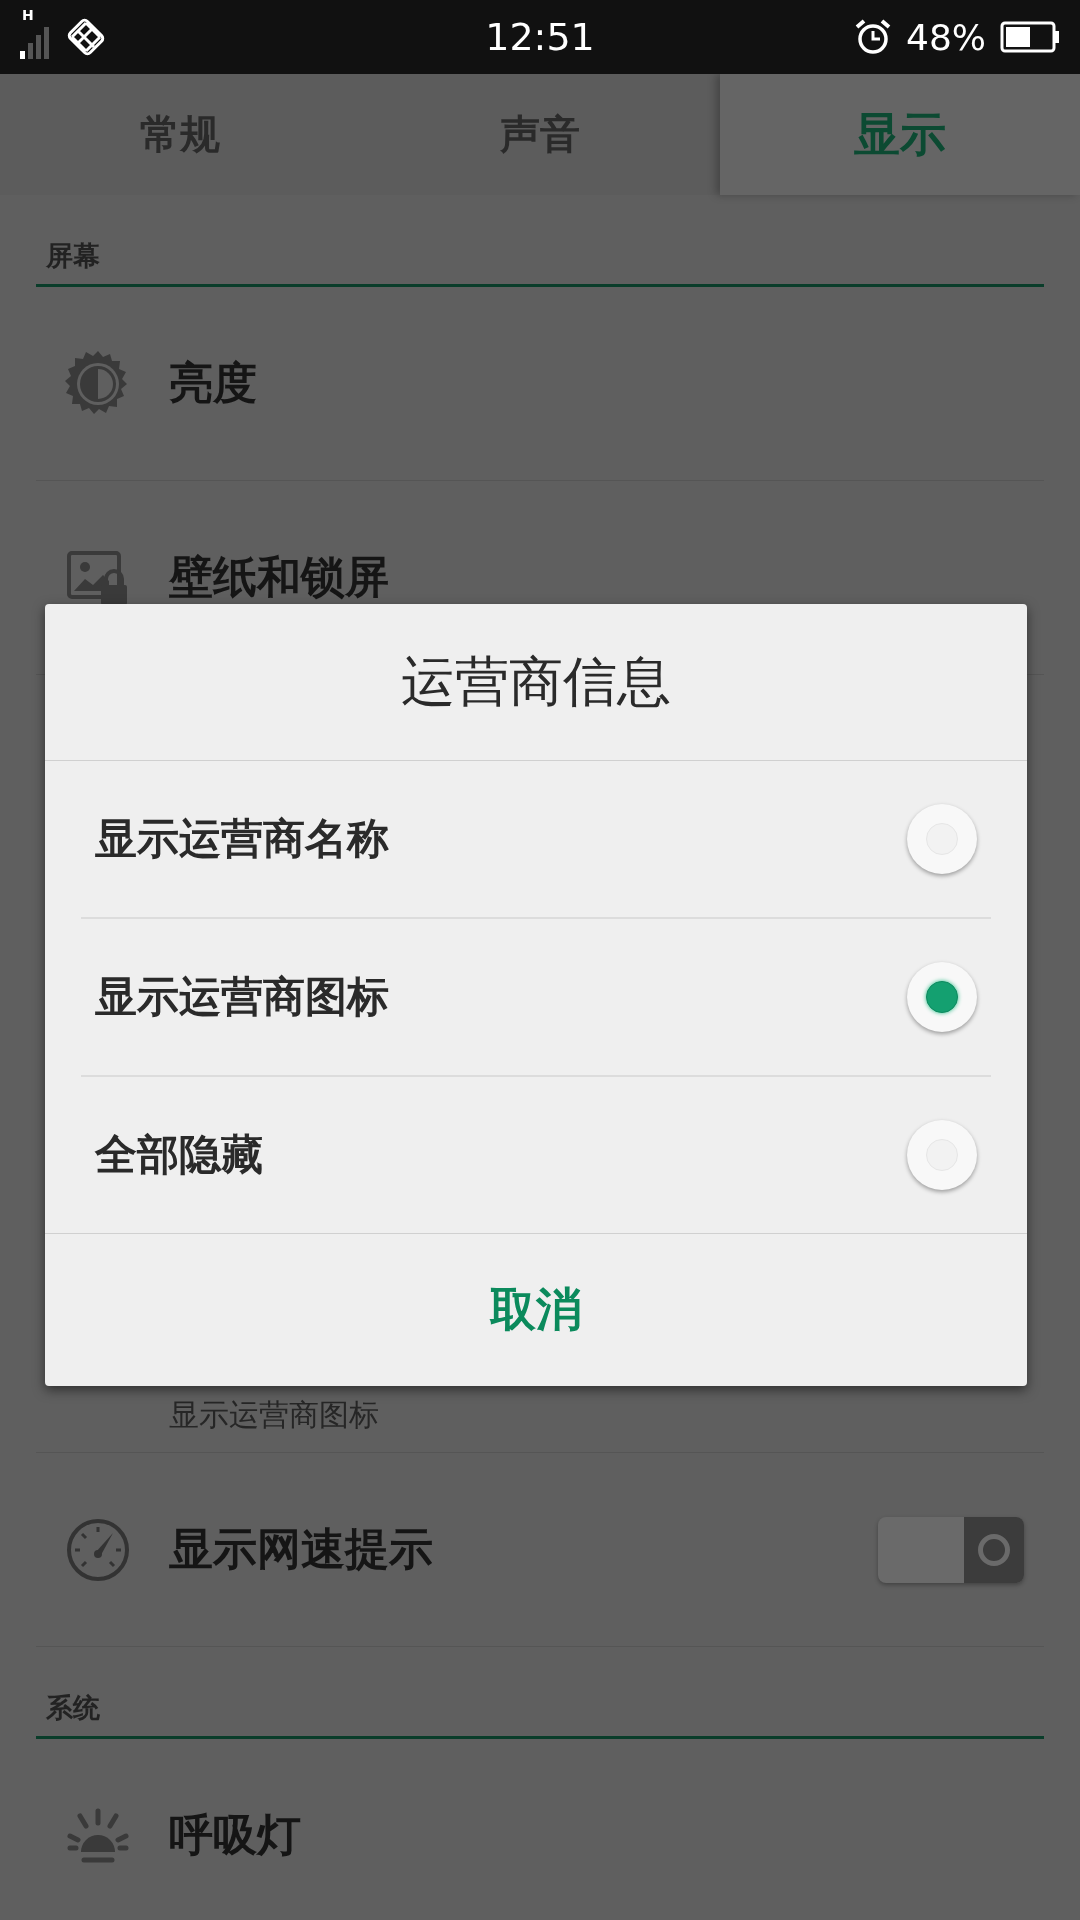 This screenshot has width=1080, height=1920. Describe the element at coordinates (73, 256) in the screenshot. I see `section-header: 屏幕` at that location.